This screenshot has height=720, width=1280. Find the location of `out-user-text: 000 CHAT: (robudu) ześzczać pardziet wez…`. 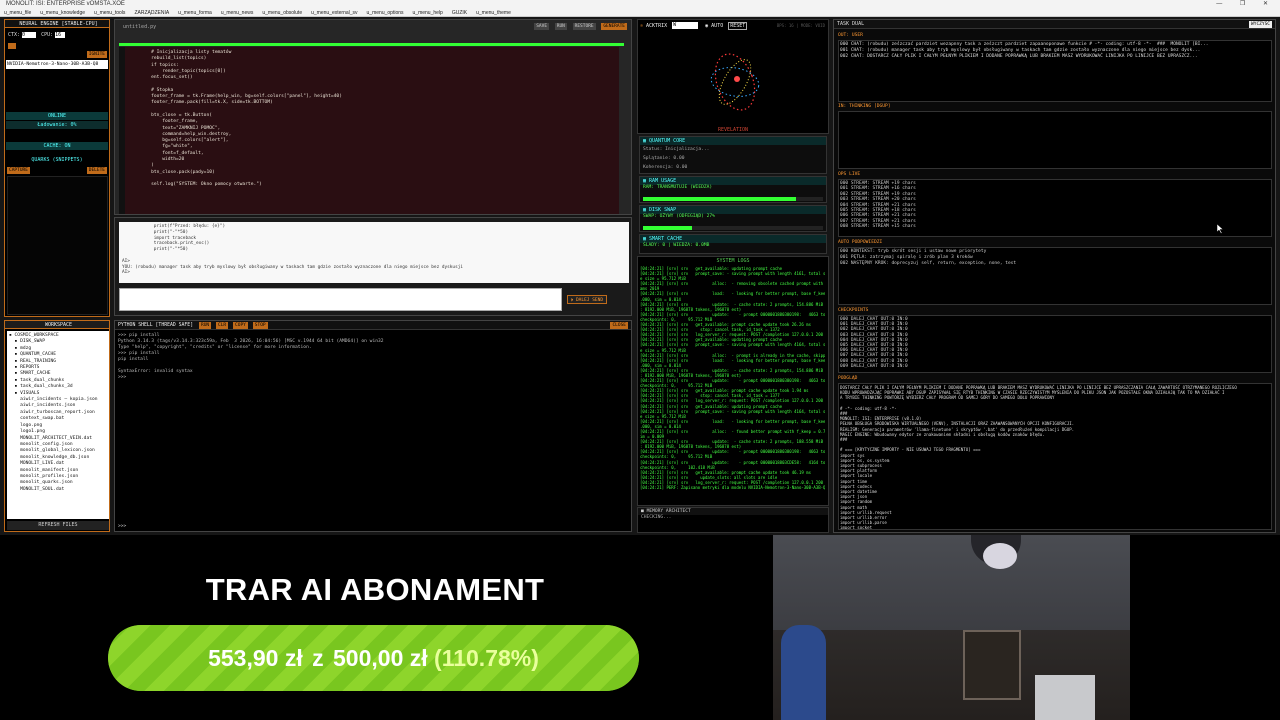

out-user-text: 000 CHAT: (robudu) ześzczać pardziet wez… is located at coordinates (1024, 50).